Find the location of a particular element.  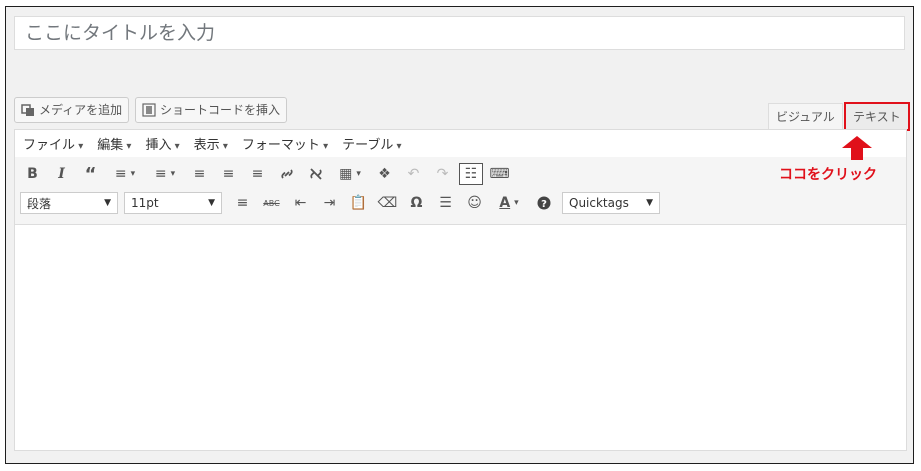

paste-text-icon: 📋 is located at coordinates (358, 203).